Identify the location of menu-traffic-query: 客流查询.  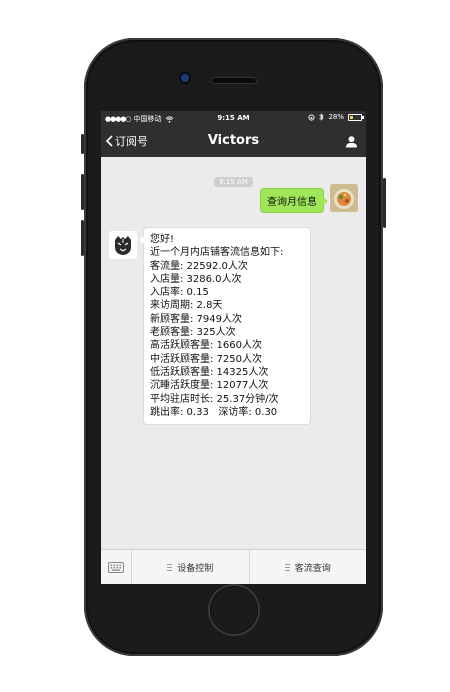
(308, 567).